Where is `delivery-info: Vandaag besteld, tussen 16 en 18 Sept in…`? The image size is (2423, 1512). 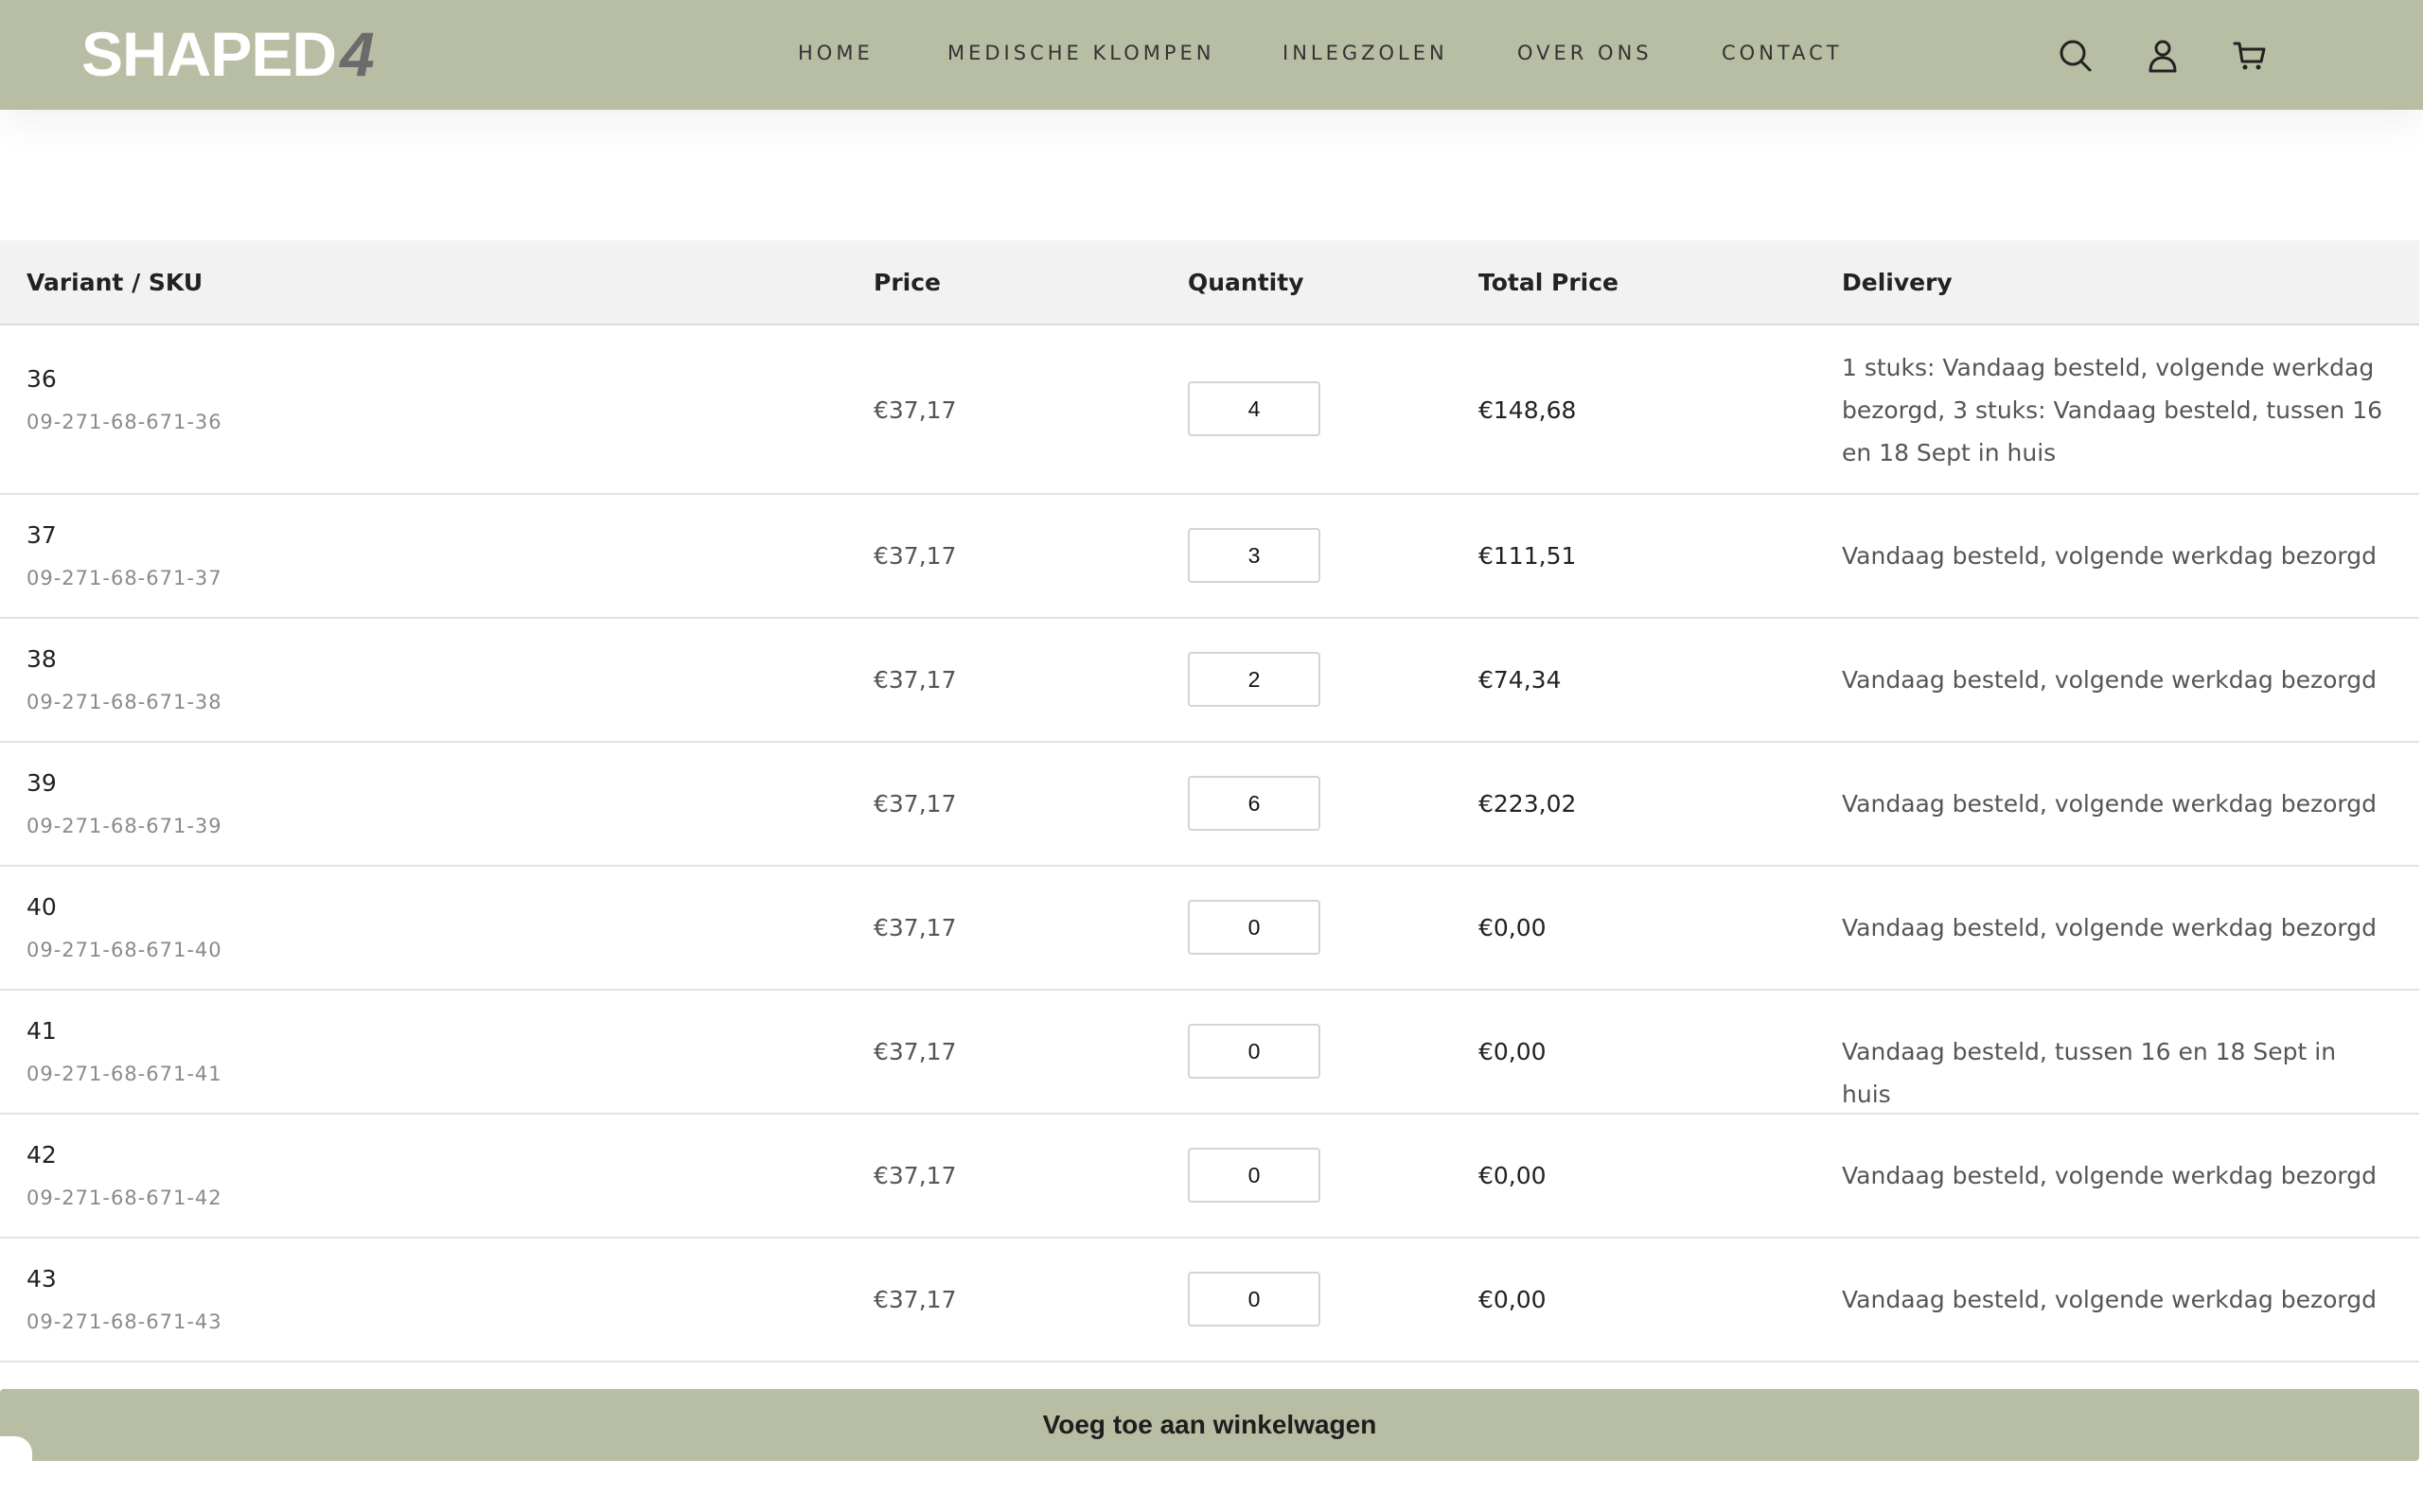 delivery-info: Vandaag besteld, tussen 16 en 18 Sept in… is located at coordinates (2089, 1073).